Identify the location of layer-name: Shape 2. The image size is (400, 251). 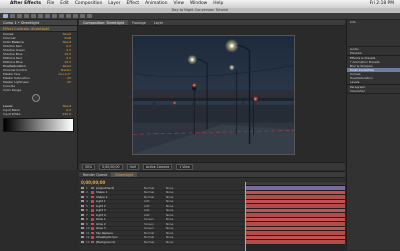
(120, 197).